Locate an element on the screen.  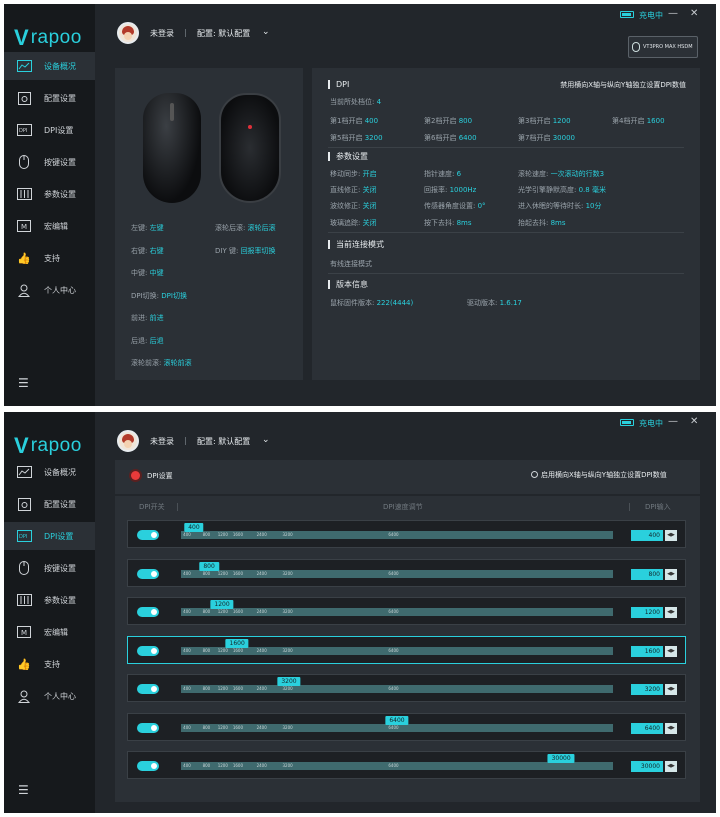
dpi-row: 400 800 1200 1600 2400 3200 6400 400 400 ◀▶ is located at coordinates (406, 534).